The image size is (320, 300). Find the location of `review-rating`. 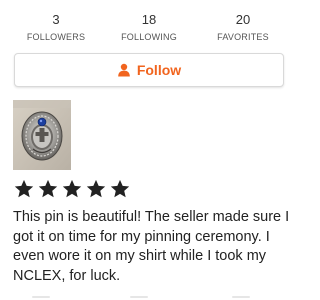

review-rating is located at coordinates (73, 191).